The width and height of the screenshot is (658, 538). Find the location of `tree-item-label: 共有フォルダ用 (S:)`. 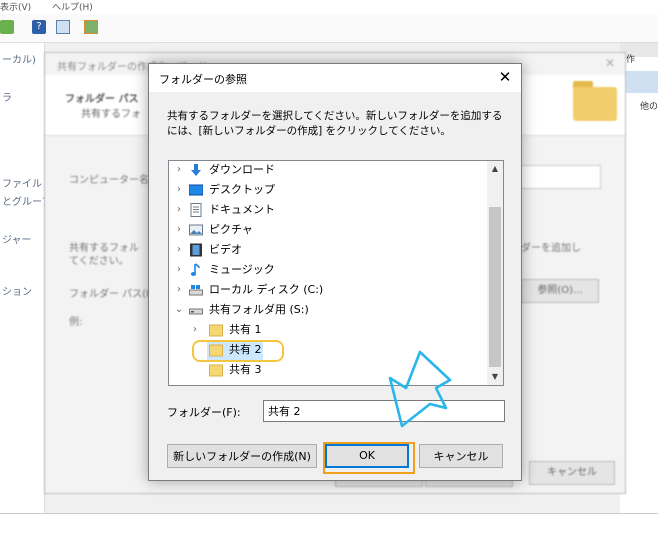

tree-item-label: 共有フォルダ用 (S:) is located at coordinates (259, 309).